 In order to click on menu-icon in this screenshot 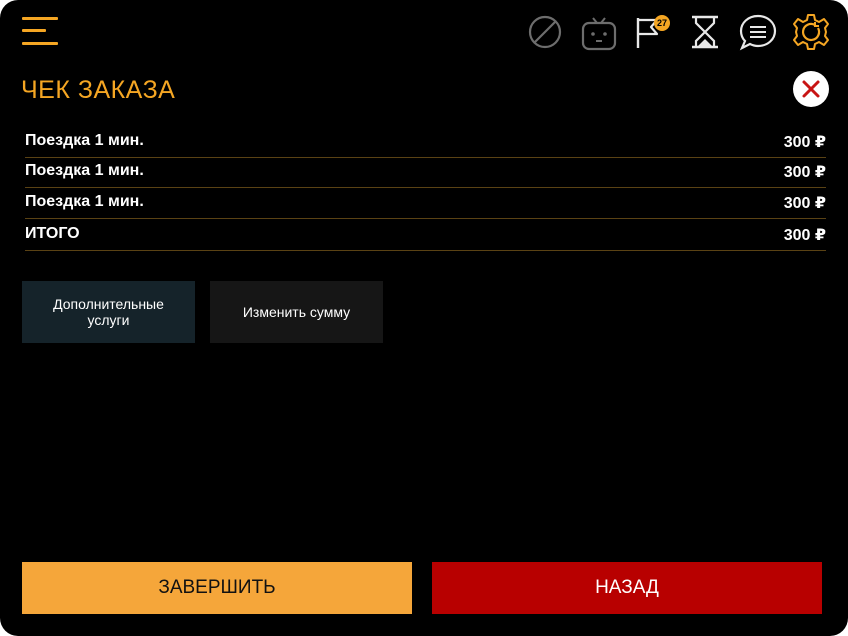, I will do `click(40, 31)`.